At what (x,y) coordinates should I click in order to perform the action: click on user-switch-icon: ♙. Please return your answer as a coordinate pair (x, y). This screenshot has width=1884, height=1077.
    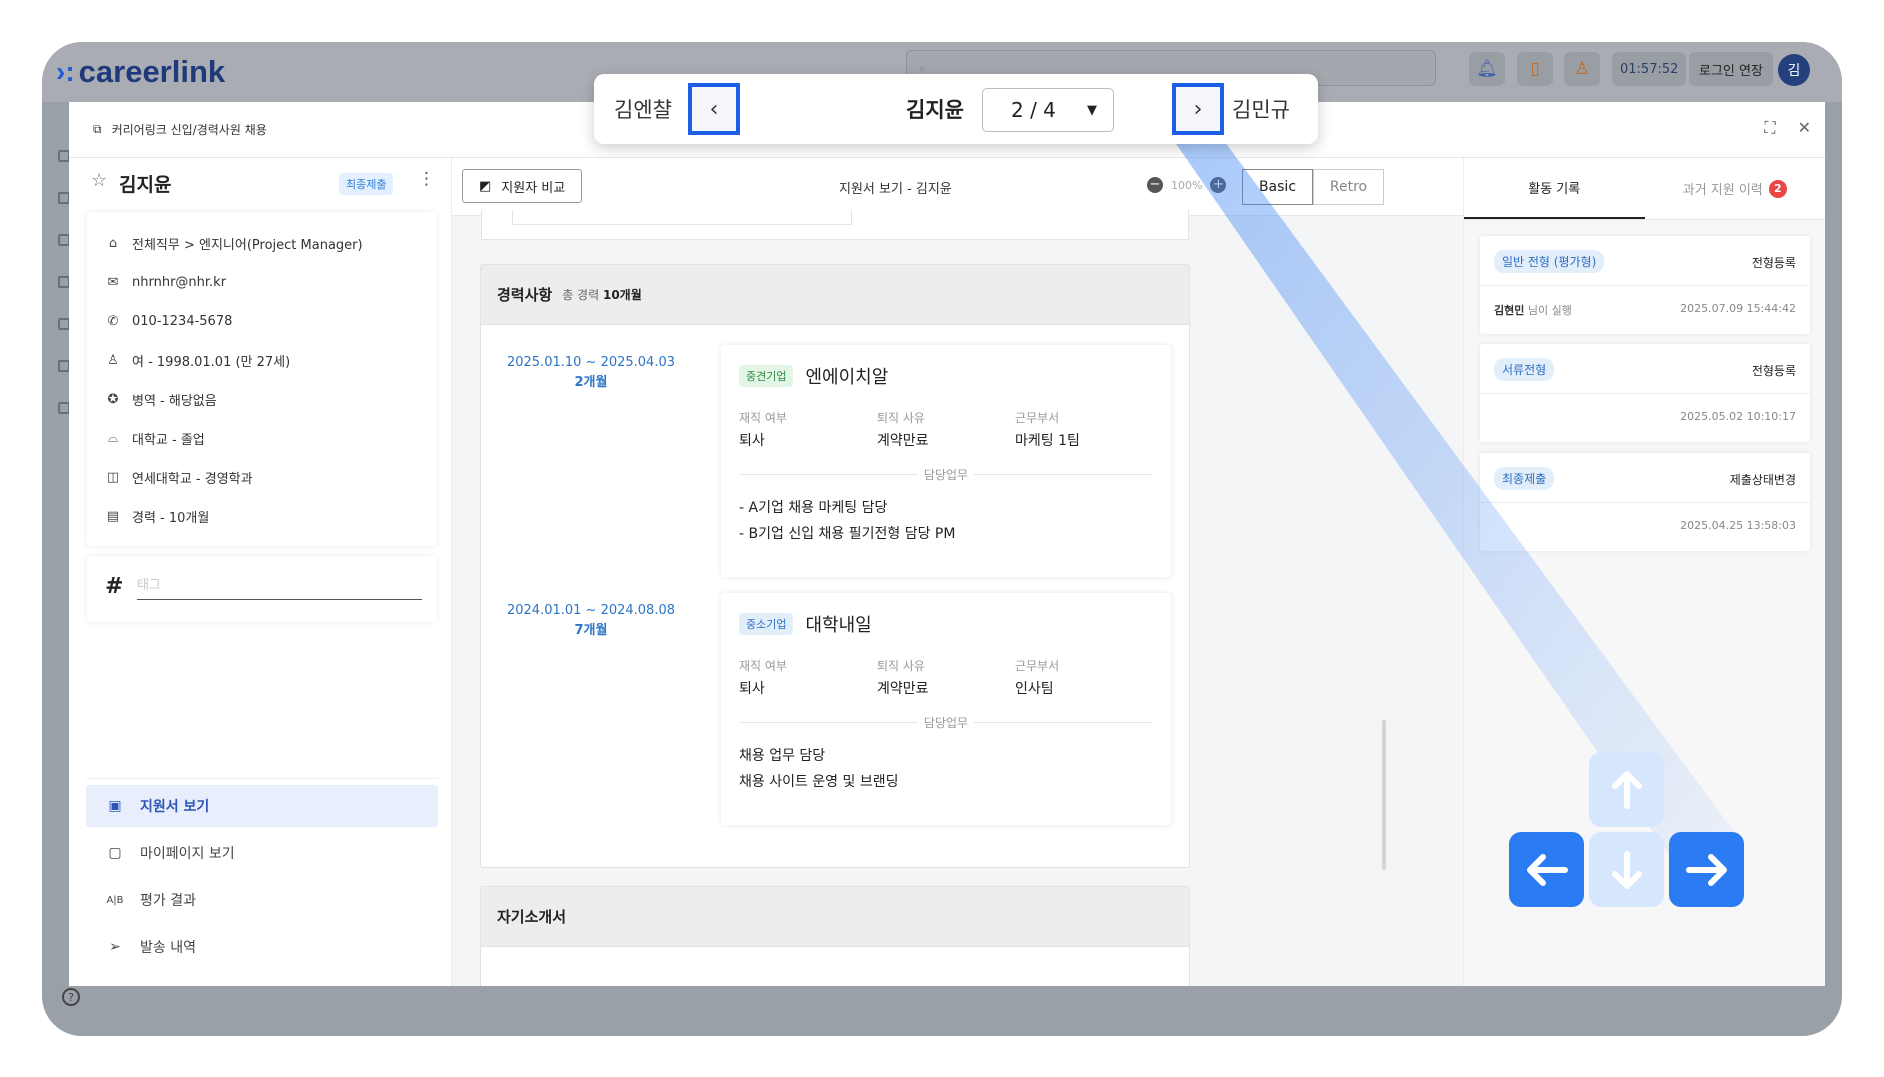
    Looking at the image, I should click on (1582, 69).